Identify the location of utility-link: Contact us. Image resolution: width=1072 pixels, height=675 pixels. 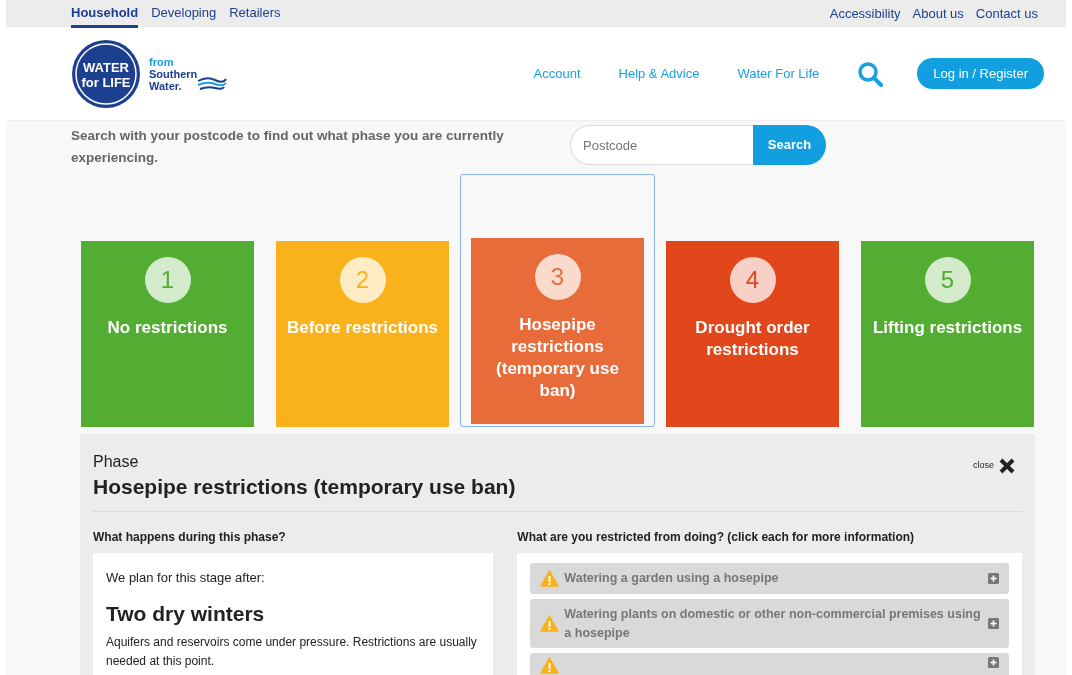
(1006, 13).